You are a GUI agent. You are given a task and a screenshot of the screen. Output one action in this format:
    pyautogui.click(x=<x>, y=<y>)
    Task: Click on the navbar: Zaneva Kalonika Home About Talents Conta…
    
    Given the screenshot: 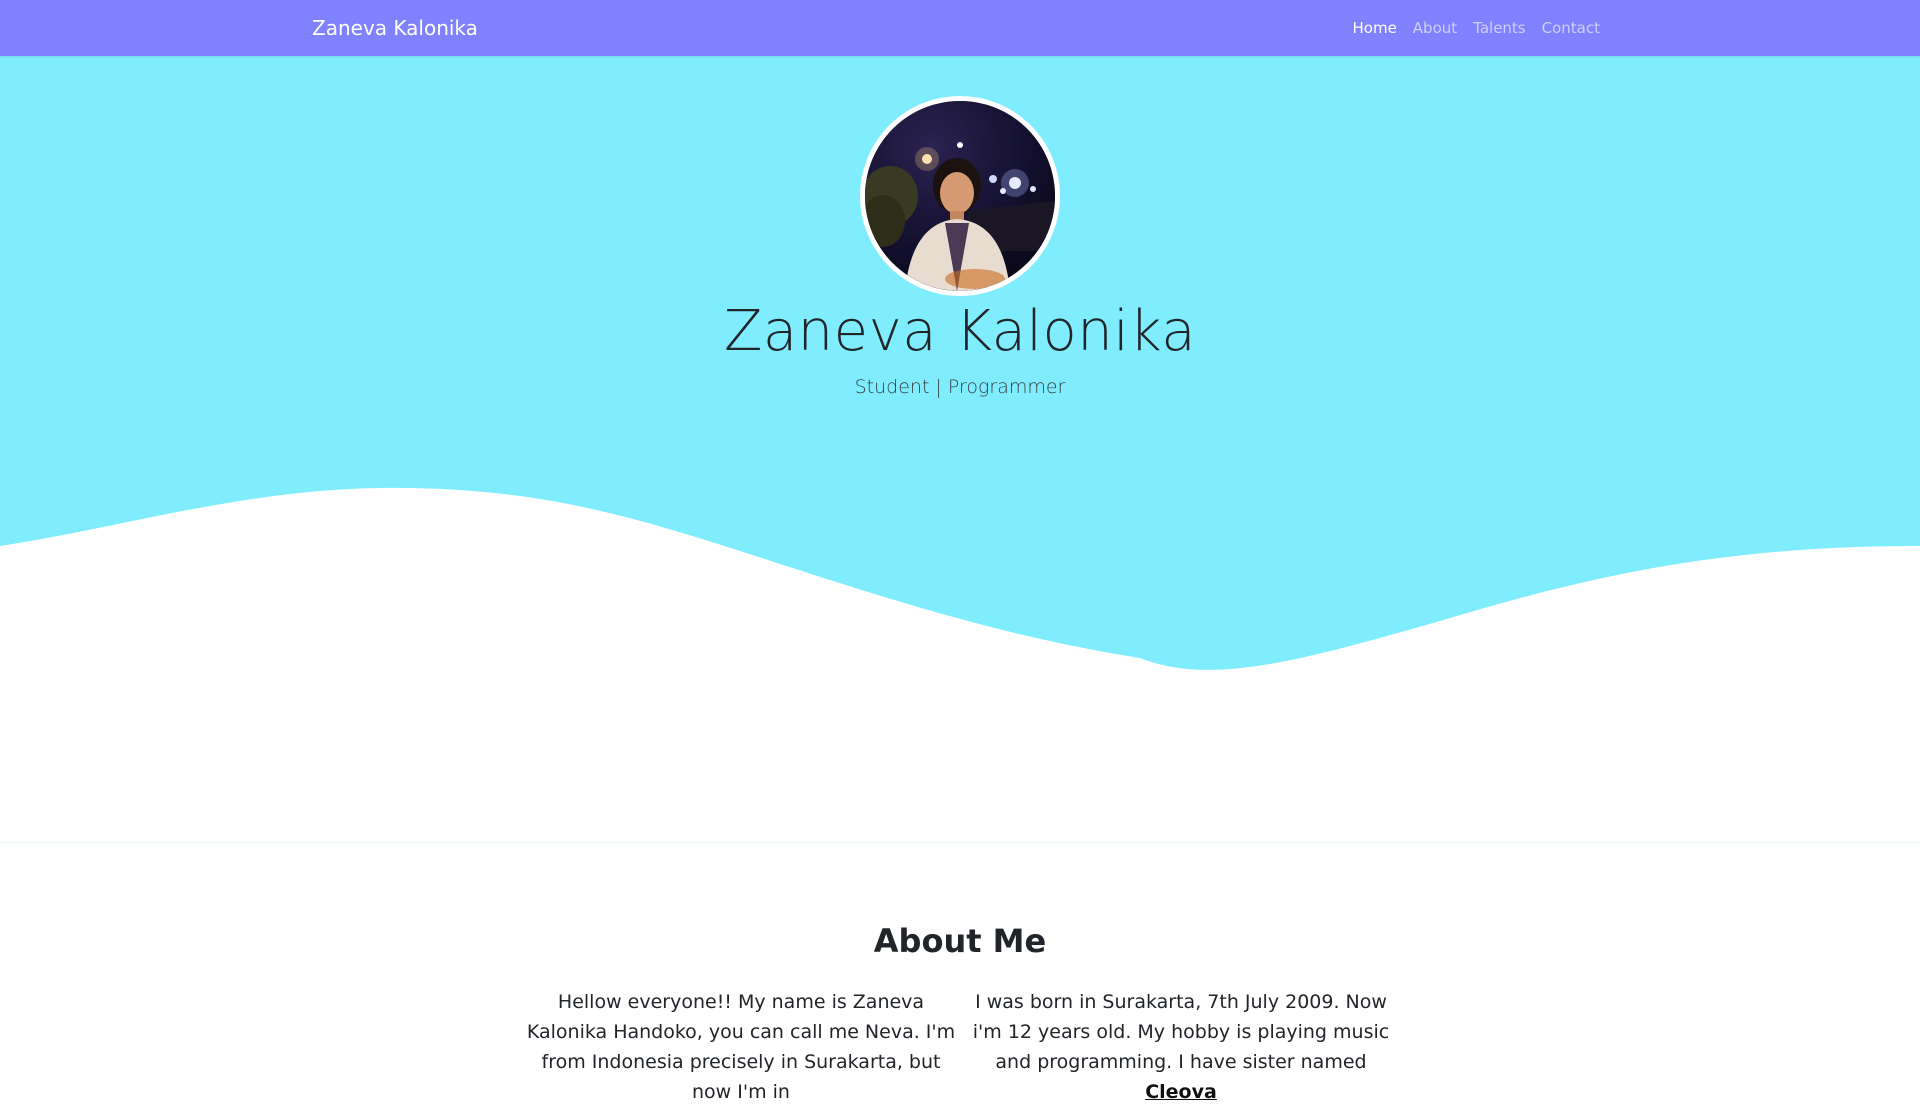 What is the action you would take?
    pyautogui.click(x=960, y=28)
    